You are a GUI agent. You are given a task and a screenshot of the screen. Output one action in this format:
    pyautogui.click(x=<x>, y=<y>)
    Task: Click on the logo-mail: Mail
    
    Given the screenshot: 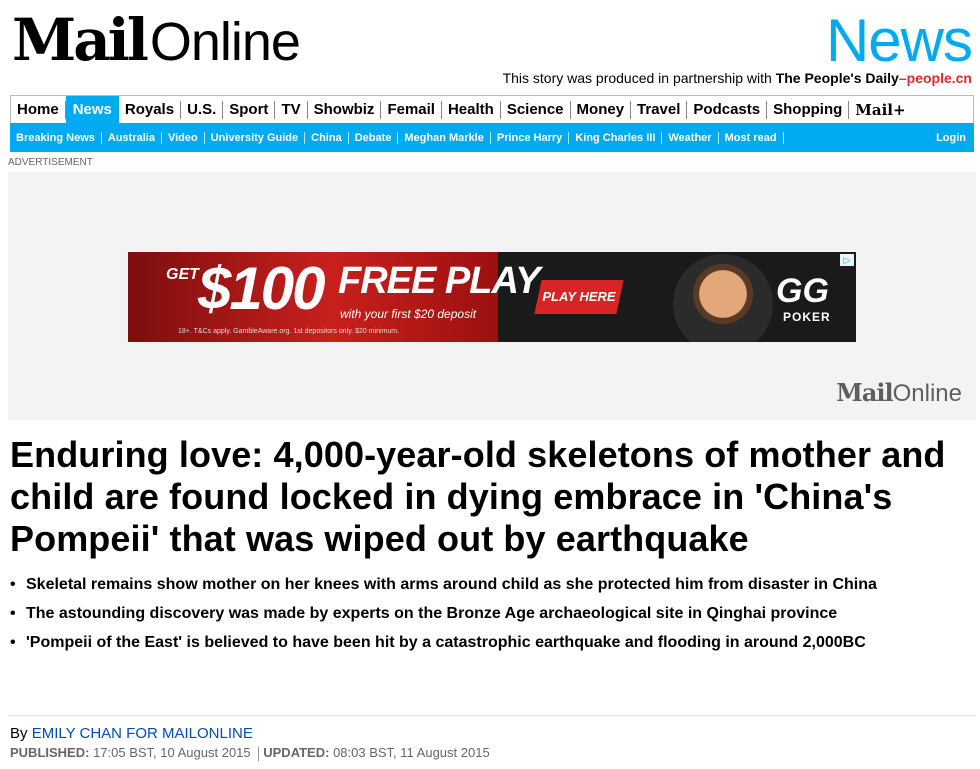 What is the action you would take?
    pyautogui.click(x=80, y=40)
    